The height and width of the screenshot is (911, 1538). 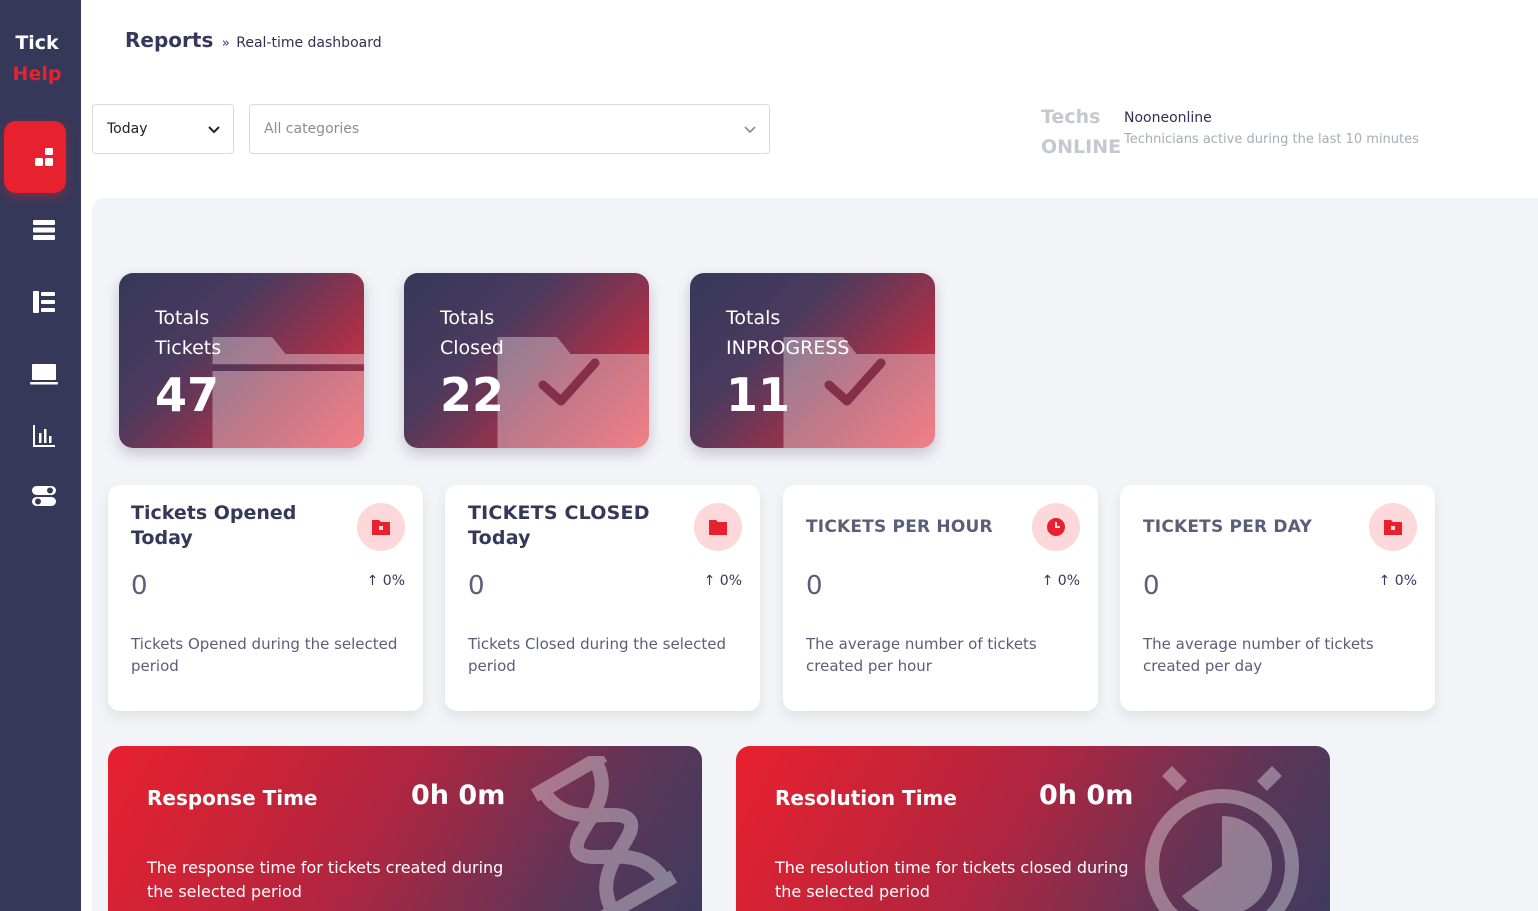 What do you see at coordinates (312, 129) in the screenshot?
I see `category-select-placeholder: All categories` at bounding box center [312, 129].